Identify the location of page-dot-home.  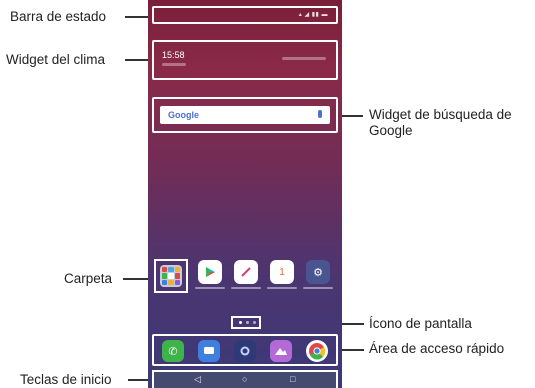
(240, 322).